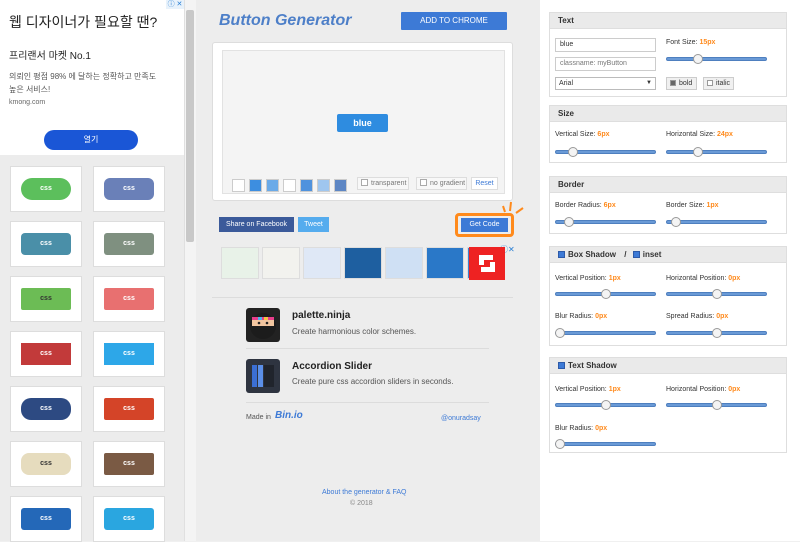 This screenshot has height=542, width=800. Describe the element at coordinates (668, 254) in the screenshot. I see `box-shadow-section-header: Box Shadow / inset` at that location.